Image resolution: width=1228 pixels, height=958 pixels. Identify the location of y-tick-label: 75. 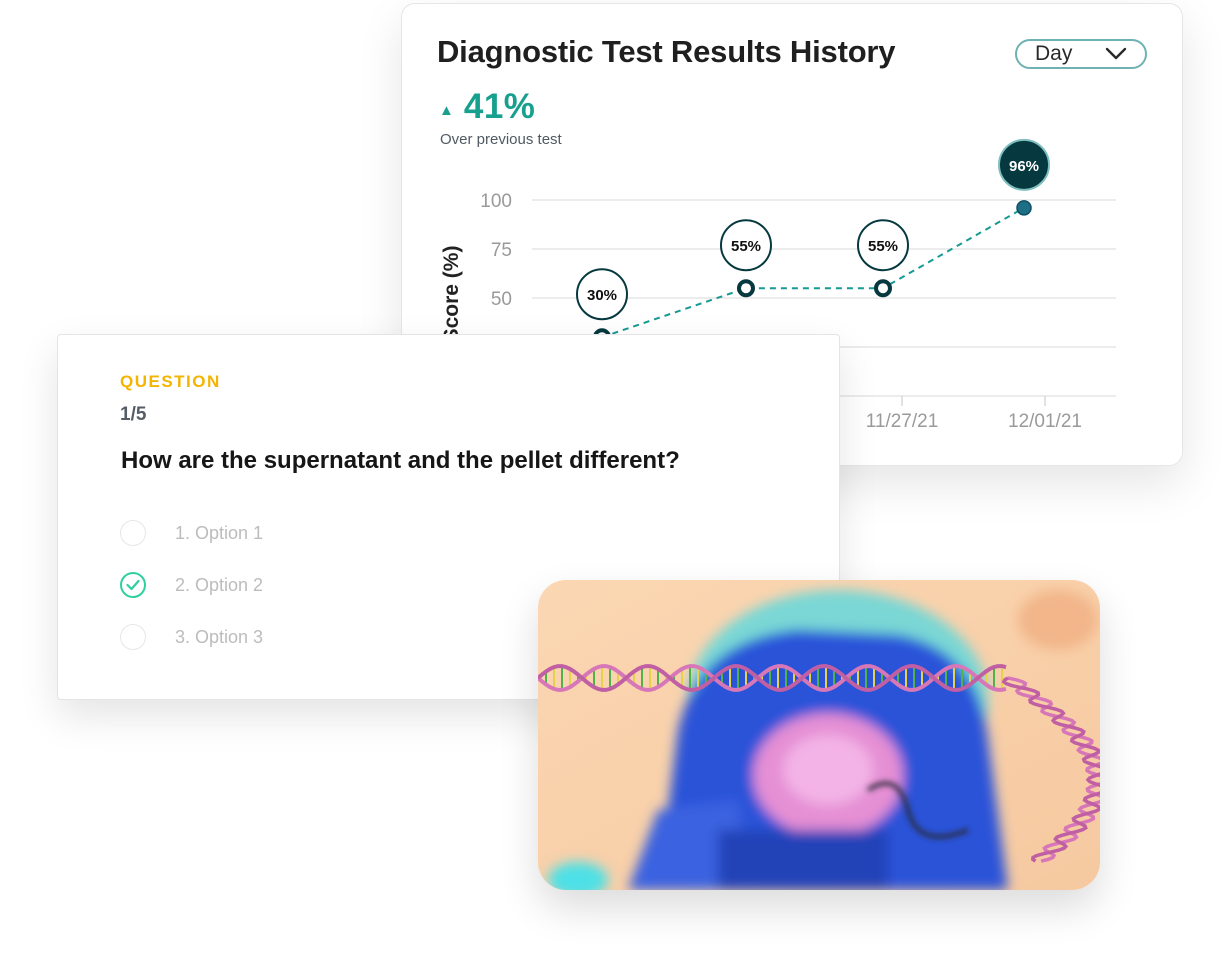
(501, 250).